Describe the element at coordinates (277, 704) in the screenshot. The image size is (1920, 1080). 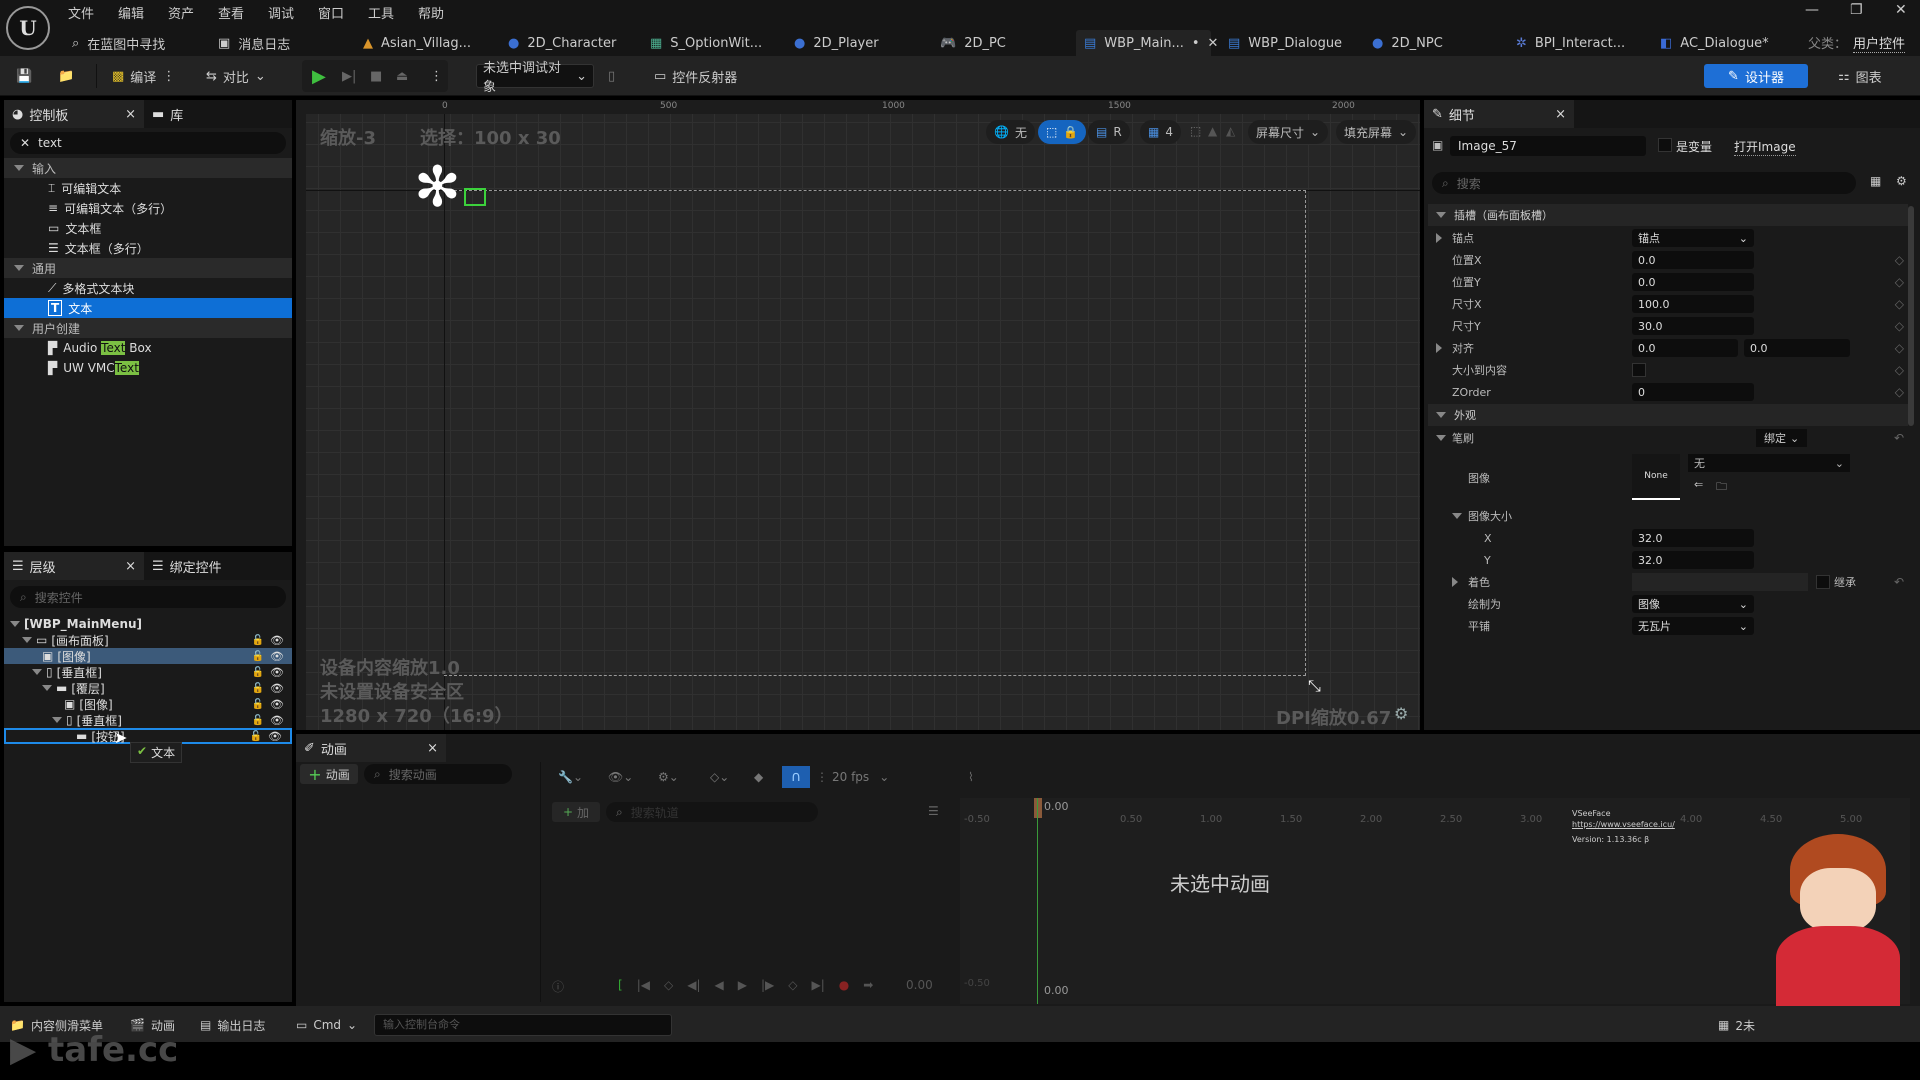
I see `eye-icon: 👁` at that location.